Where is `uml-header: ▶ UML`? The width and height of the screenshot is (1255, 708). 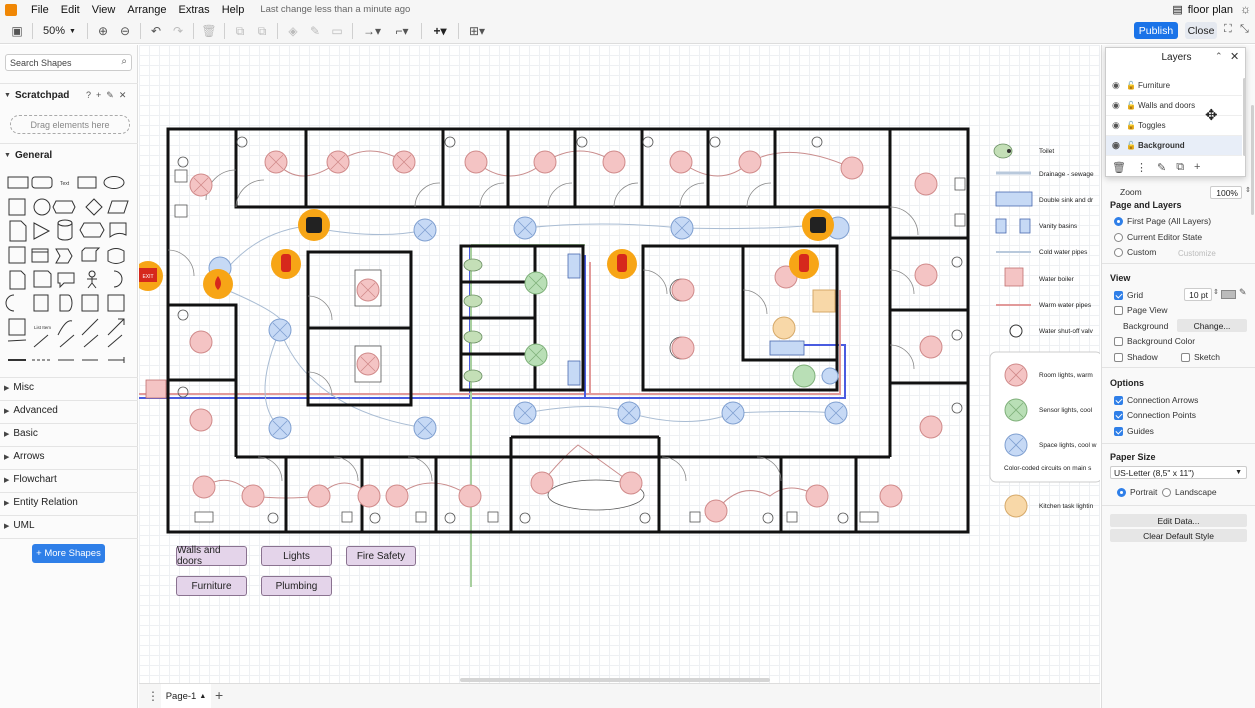
uml-header: ▶ UML is located at coordinates (19, 525).